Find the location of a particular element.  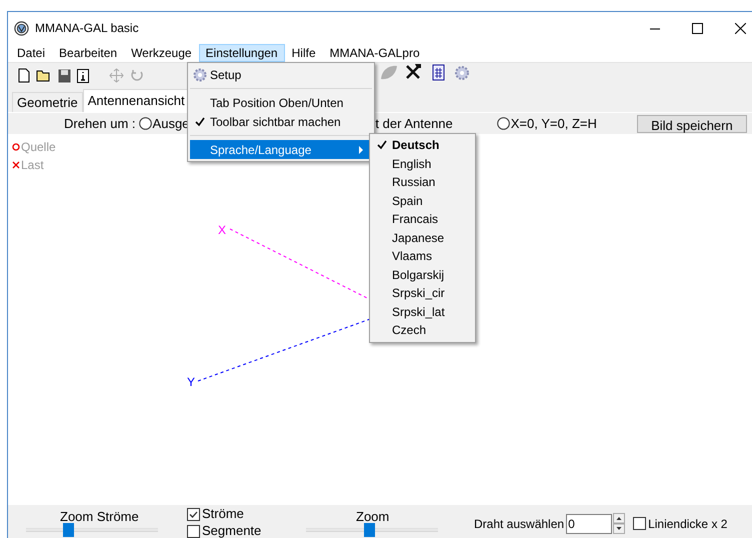

menu-item: Francais is located at coordinates (422, 219).